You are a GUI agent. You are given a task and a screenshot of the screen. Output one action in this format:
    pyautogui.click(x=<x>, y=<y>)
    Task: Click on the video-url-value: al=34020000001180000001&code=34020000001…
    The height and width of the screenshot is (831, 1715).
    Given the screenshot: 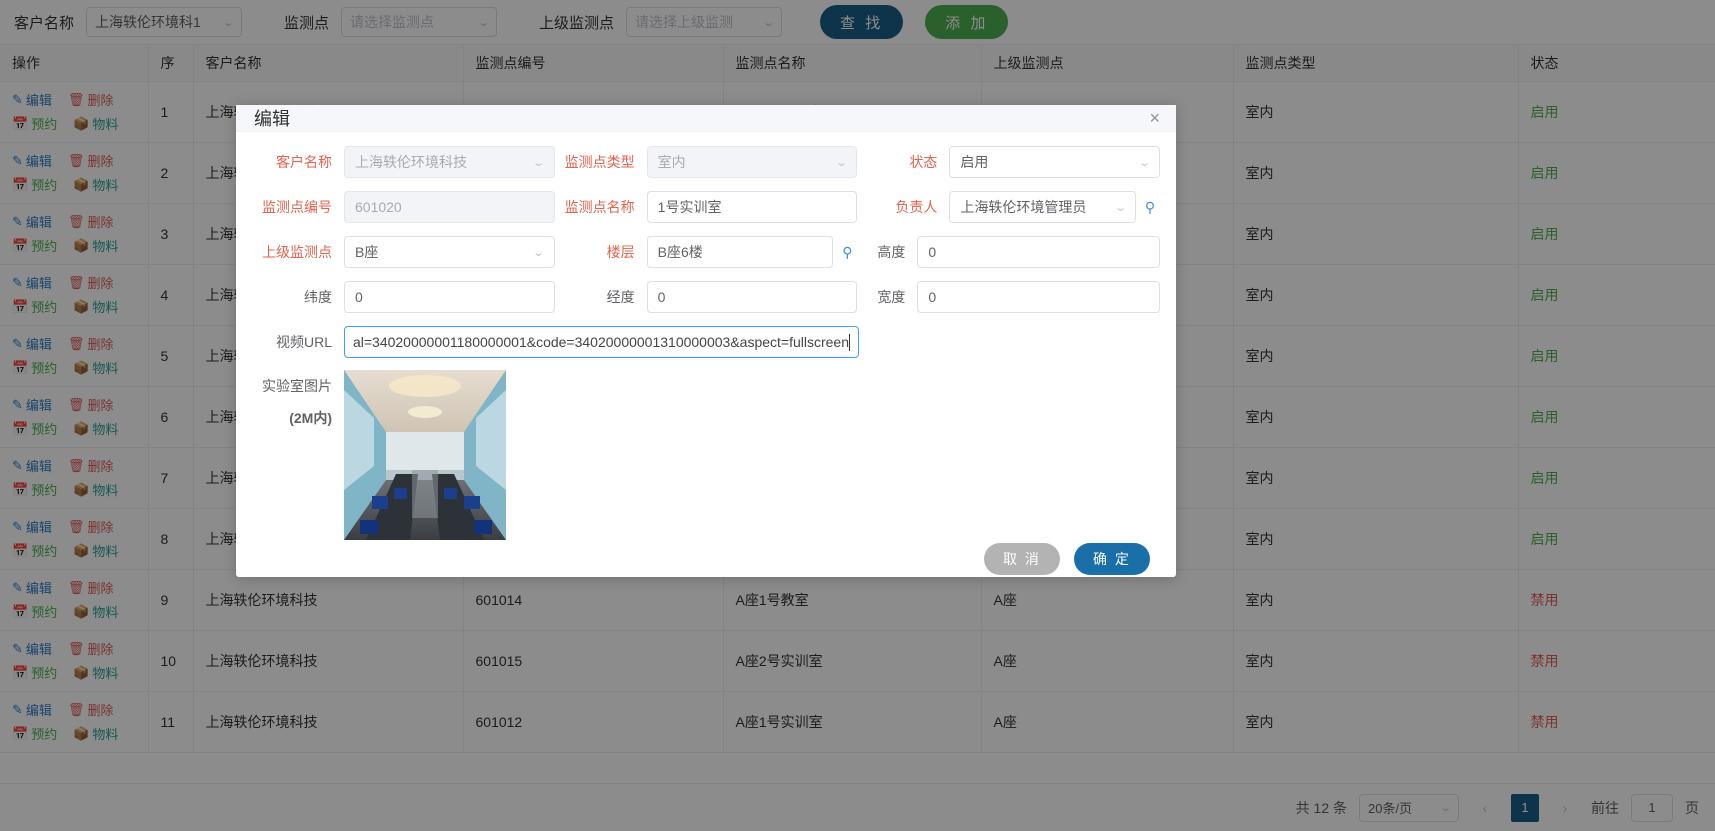 What is the action you would take?
    pyautogui.click(x=601, y=342)
    